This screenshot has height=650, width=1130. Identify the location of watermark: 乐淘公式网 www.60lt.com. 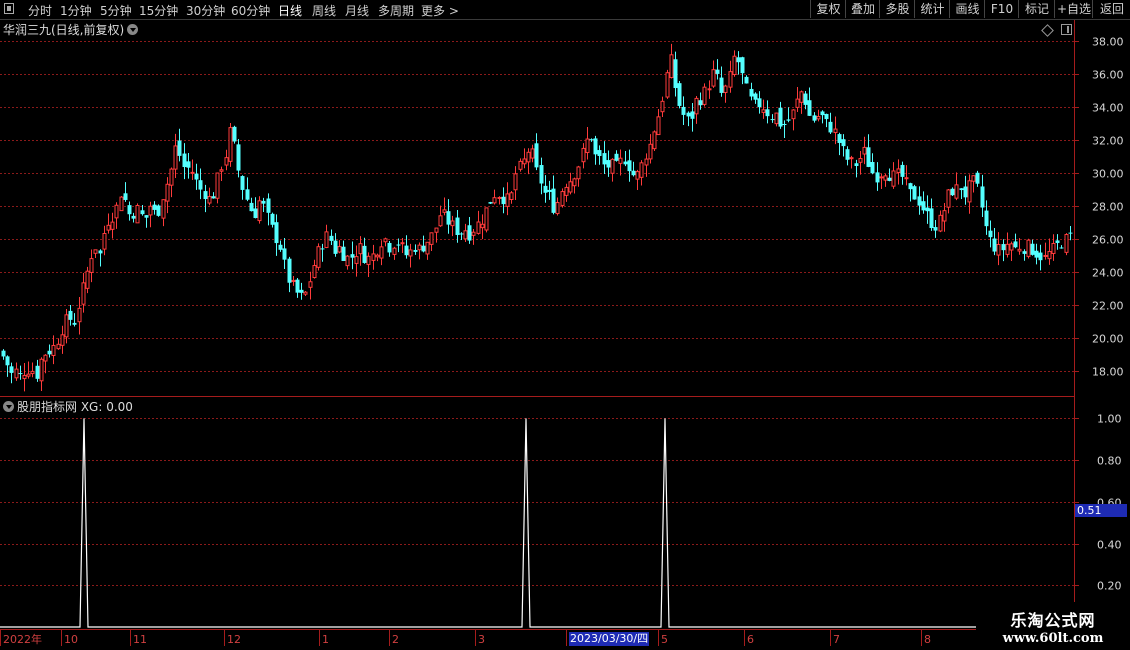
(1053, 626).